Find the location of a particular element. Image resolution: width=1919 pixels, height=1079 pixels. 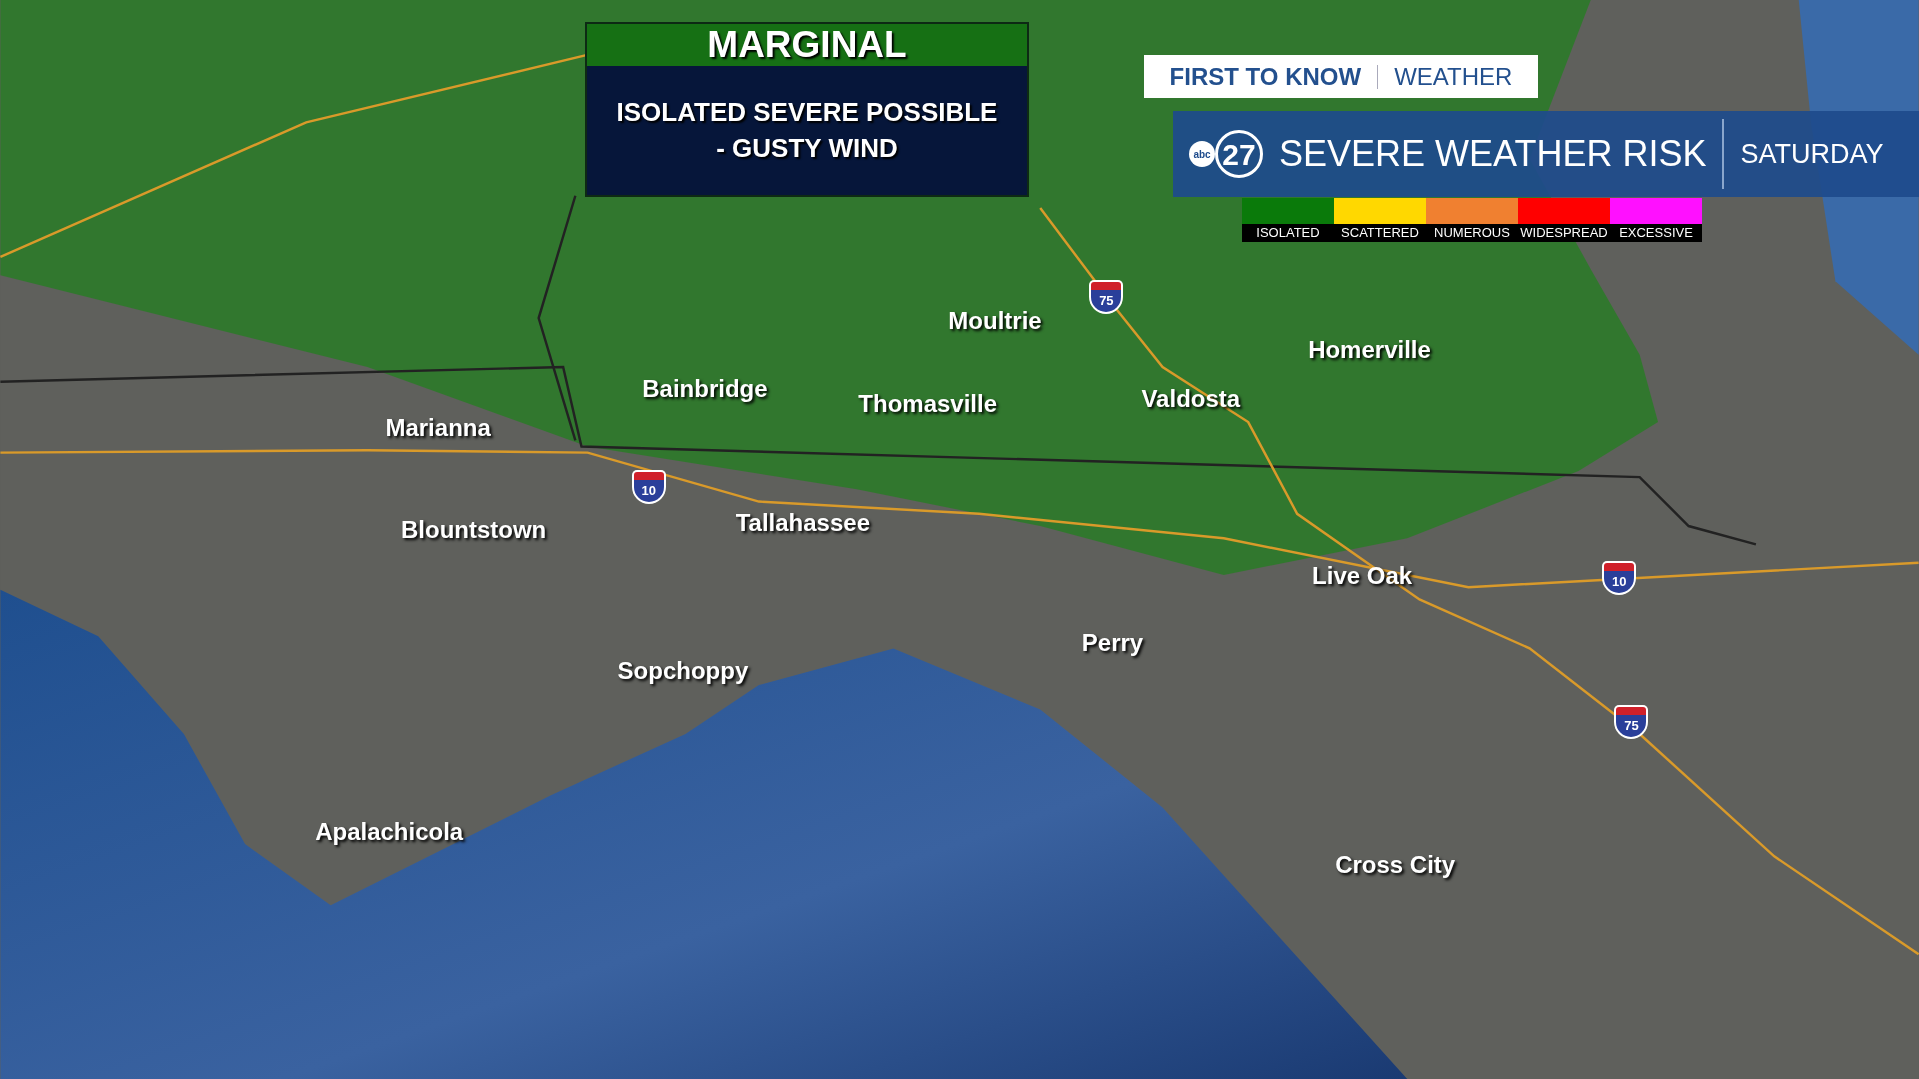

city-label: Cross City is located at coordinates (1395, 865).